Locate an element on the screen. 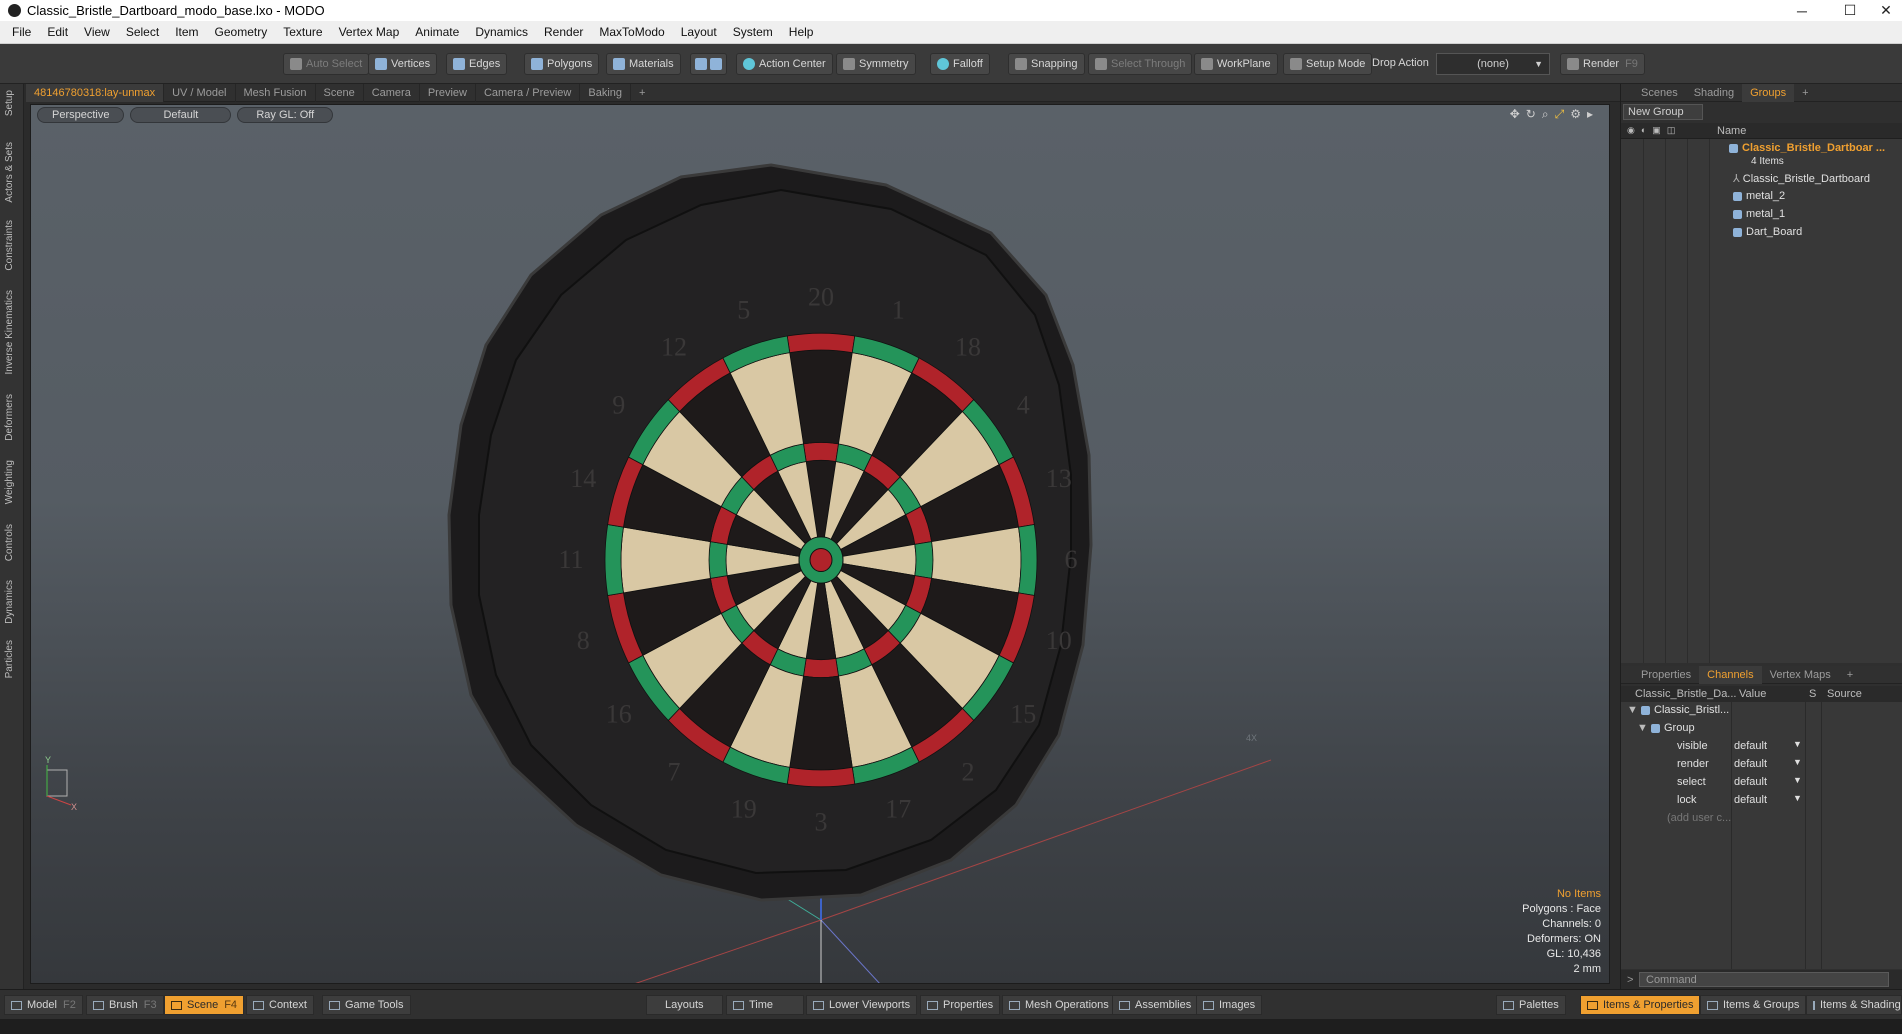 This screenshot has width=1902, height=1034. time-button: Time is located at coordinates (765, 1005).